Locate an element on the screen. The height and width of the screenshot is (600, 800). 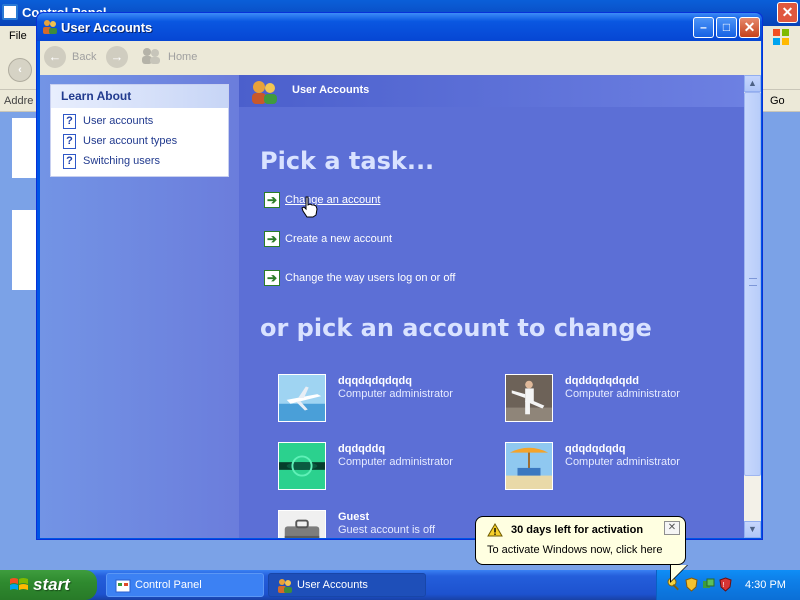
account-tile: dqqdqdqdqdq Computer administrator is located at coordinates (383, 399).